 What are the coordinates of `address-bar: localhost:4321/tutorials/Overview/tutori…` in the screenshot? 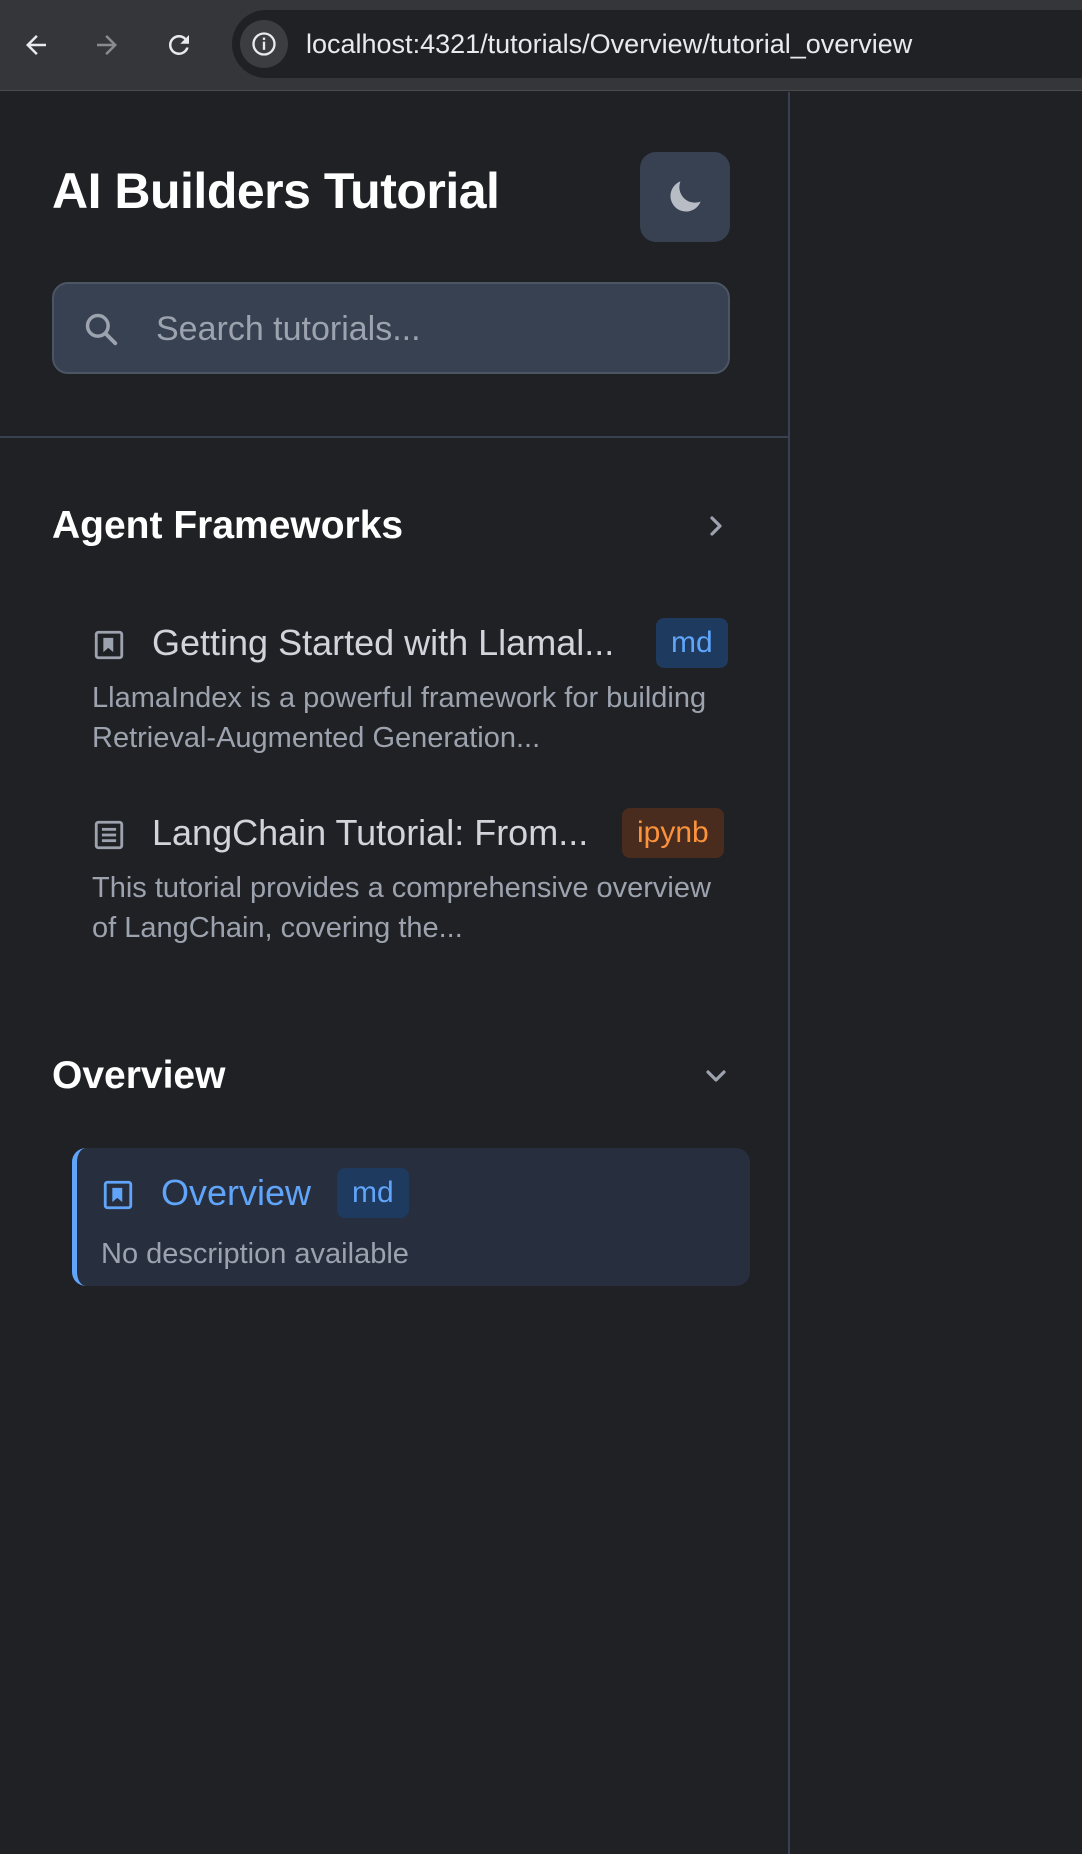 It's located at (657, 44).